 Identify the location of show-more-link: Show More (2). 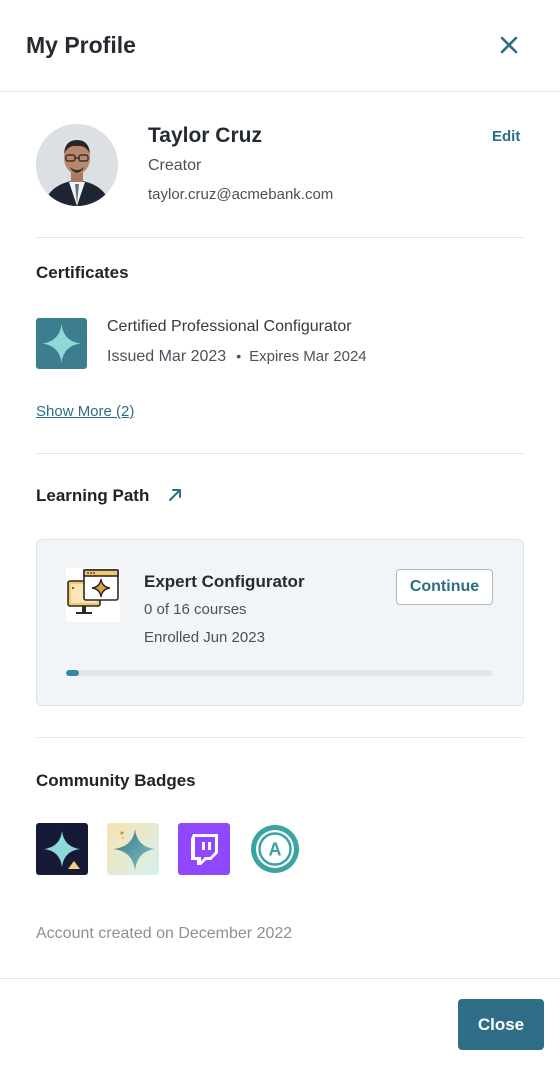
(85, 411).